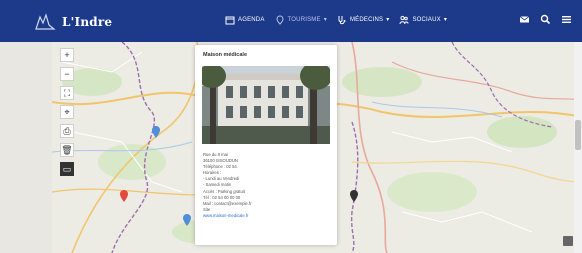 This screenshot has width=582, height=253. I want to click on nav-medecins-label: MÉDECINS, so click(366, 20).